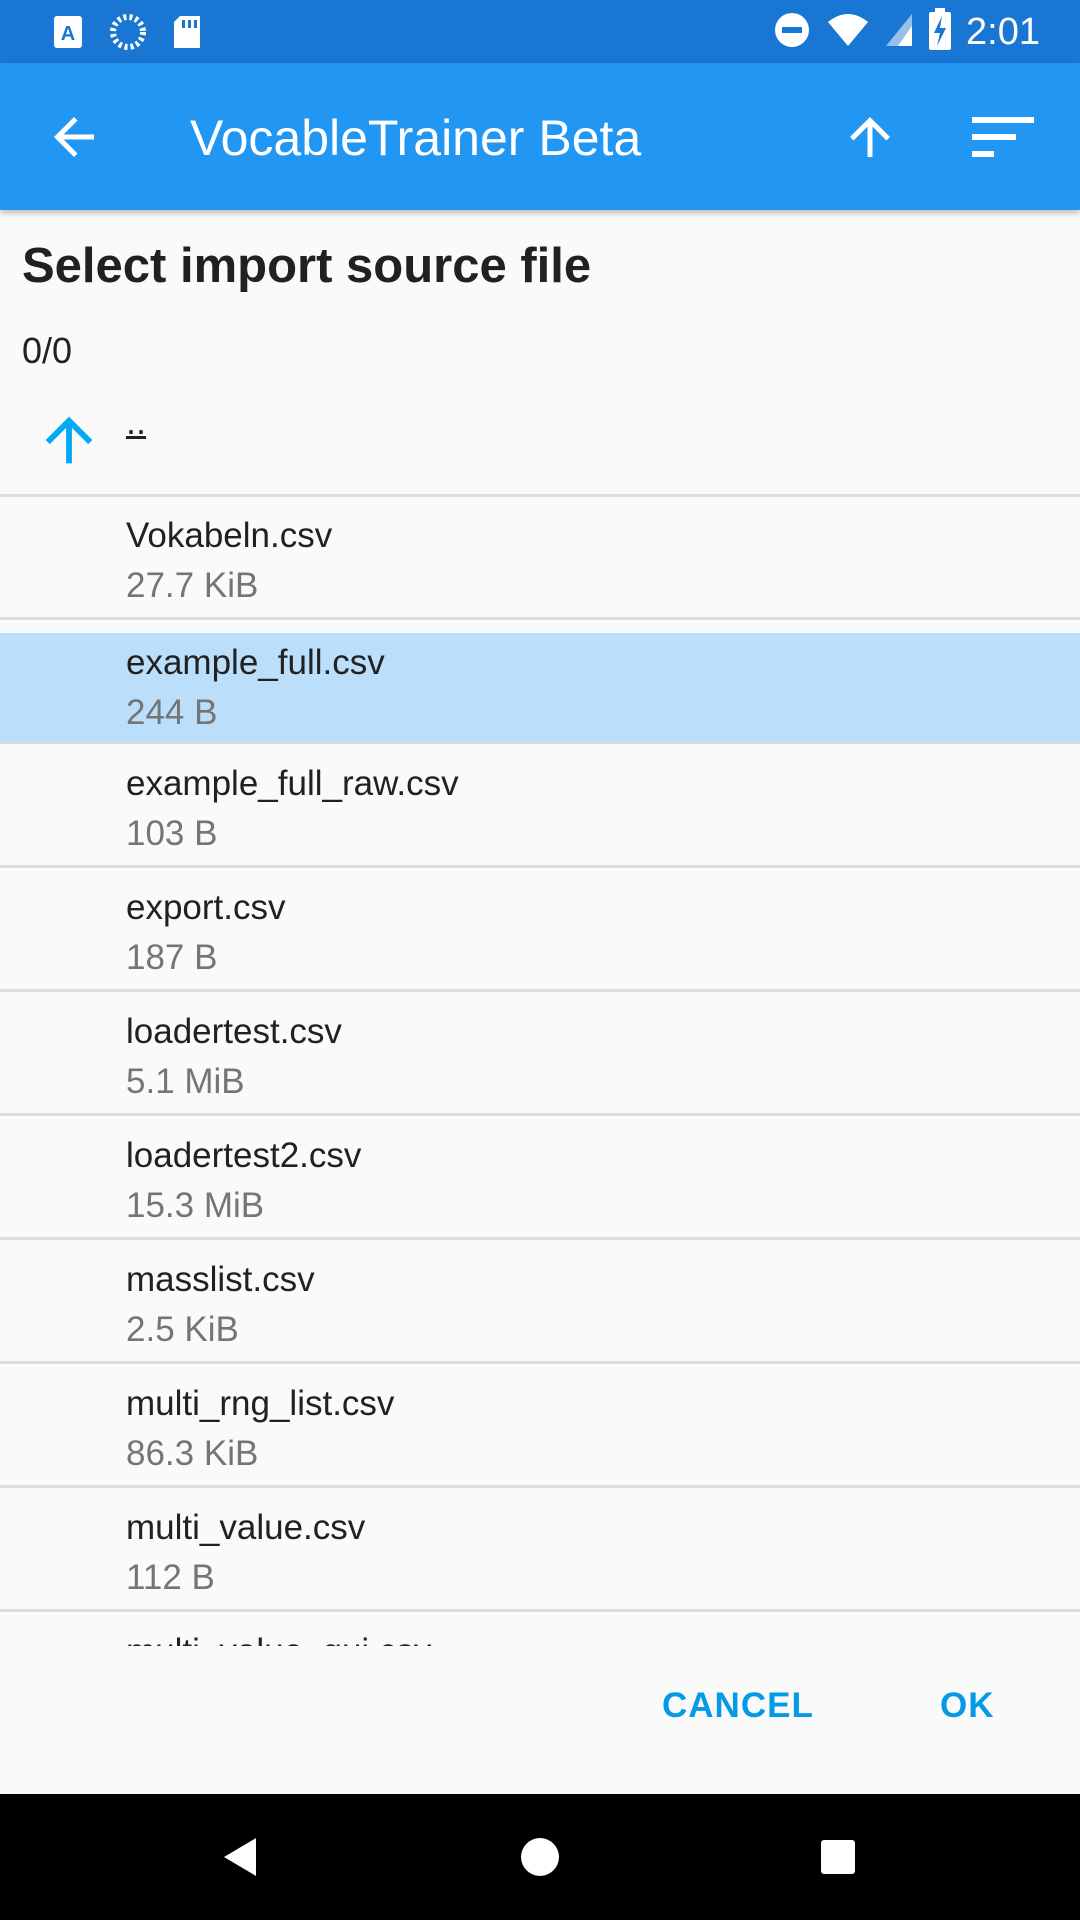 The image size is (1080, 1920). I want to click on svg-text: A, so click(68, 34).